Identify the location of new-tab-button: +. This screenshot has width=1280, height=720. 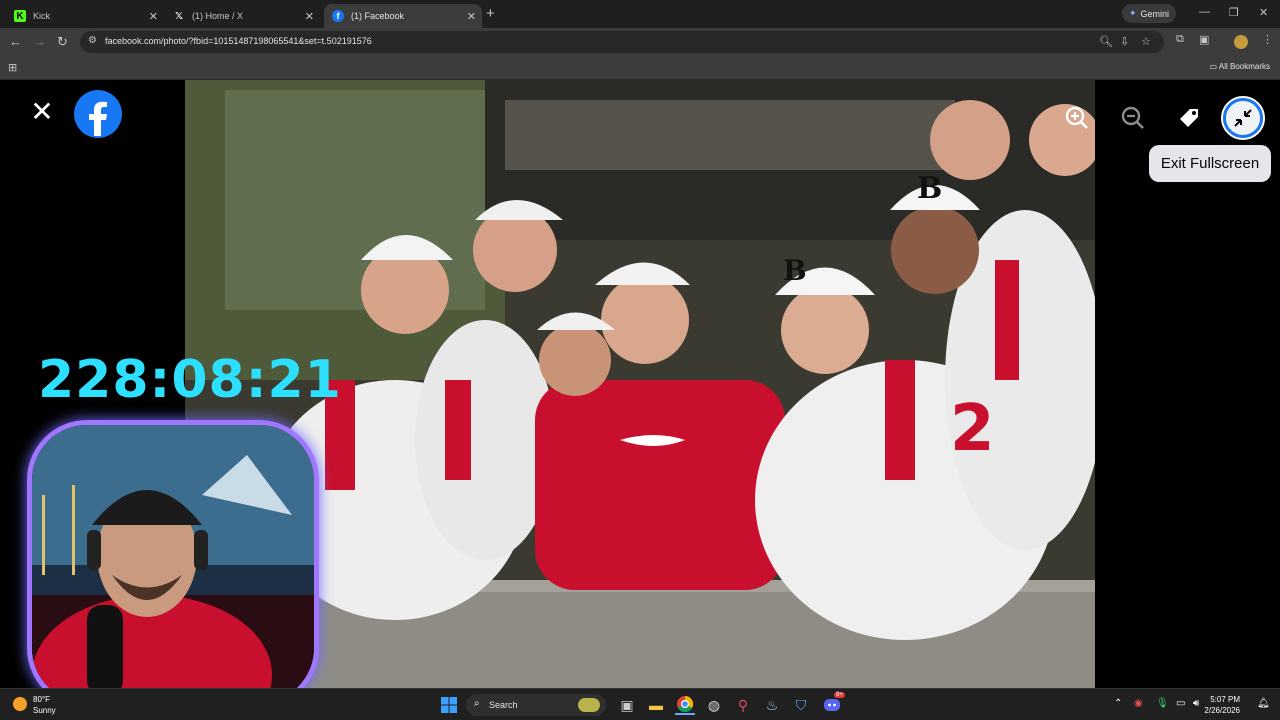
(490, 13).